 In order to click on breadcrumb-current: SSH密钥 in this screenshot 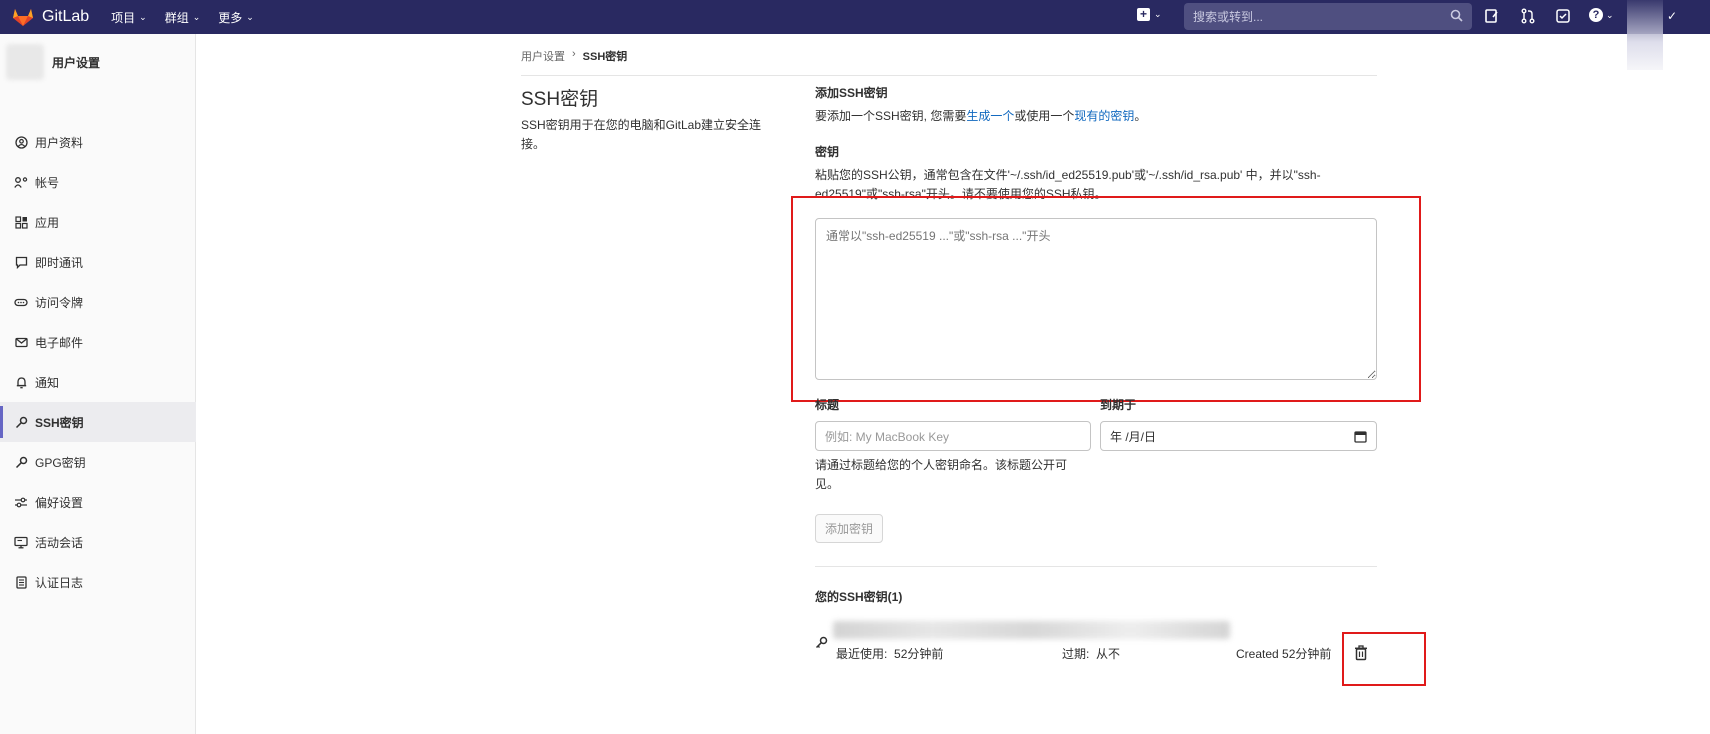, I will do `click(605, 56)`.